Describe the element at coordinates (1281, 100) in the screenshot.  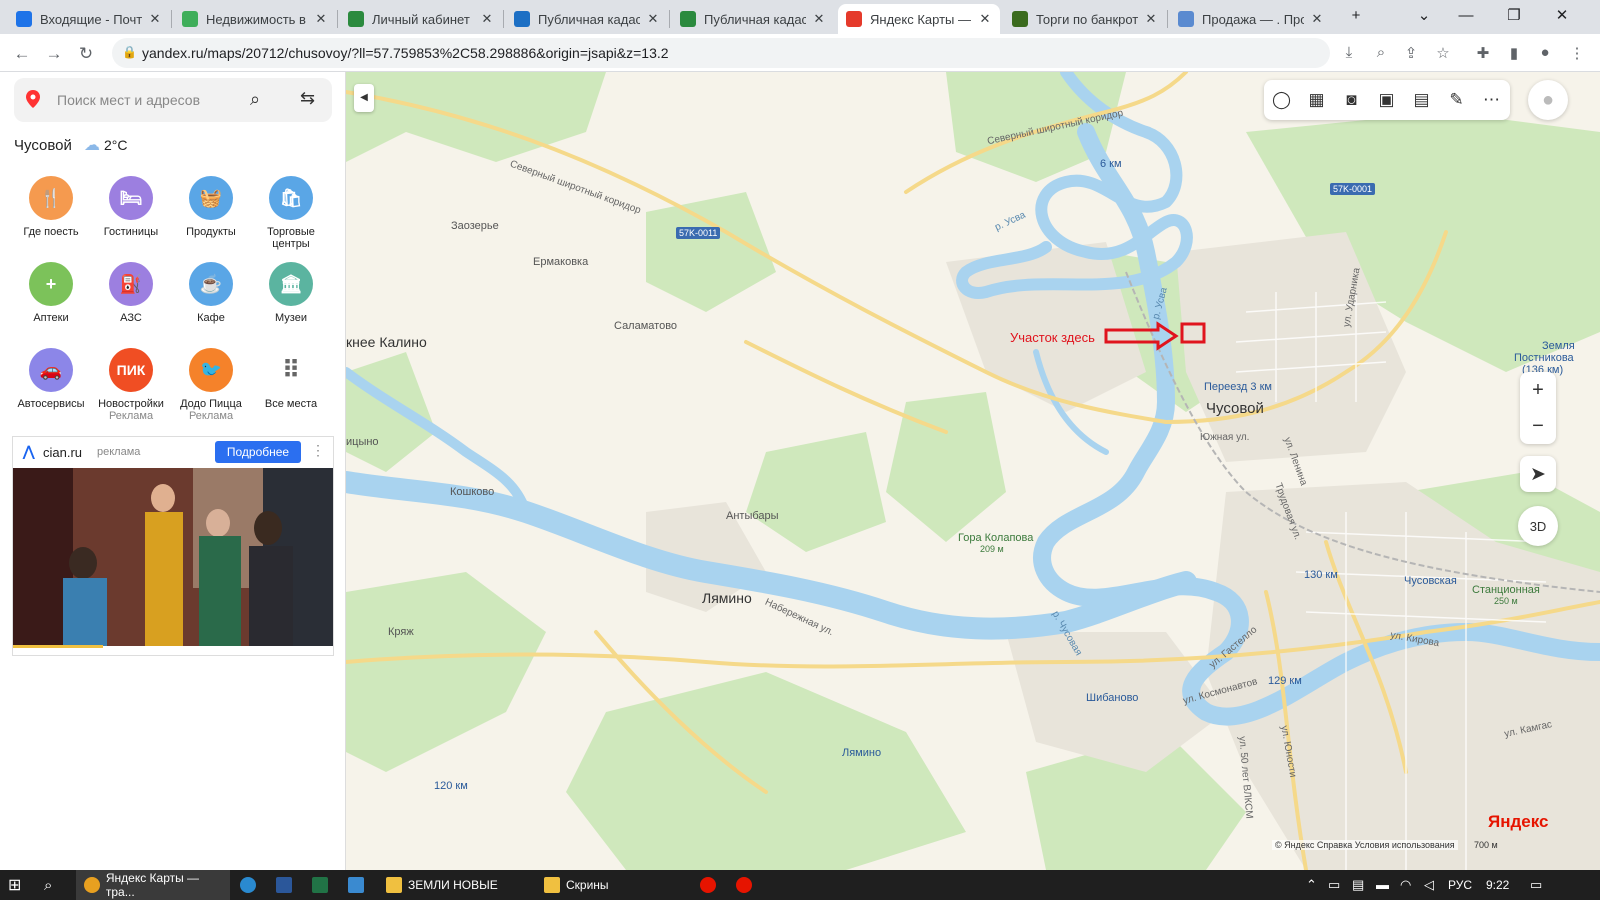
I see `layers-icon: ◯` at that location.